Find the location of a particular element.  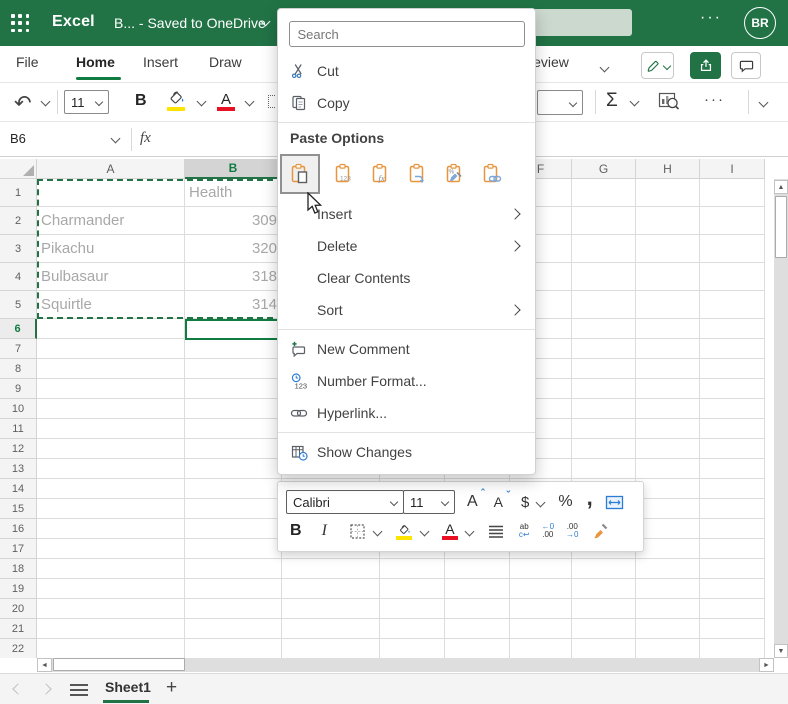

cell-B9 is located at coordinates (233, 389).